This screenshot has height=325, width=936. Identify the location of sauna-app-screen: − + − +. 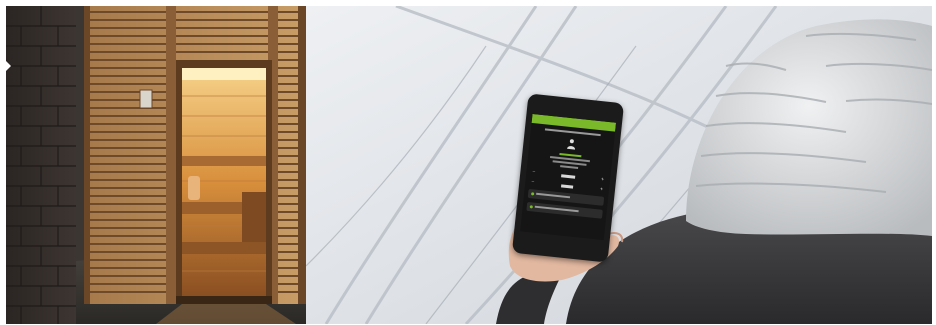
(568, 177).